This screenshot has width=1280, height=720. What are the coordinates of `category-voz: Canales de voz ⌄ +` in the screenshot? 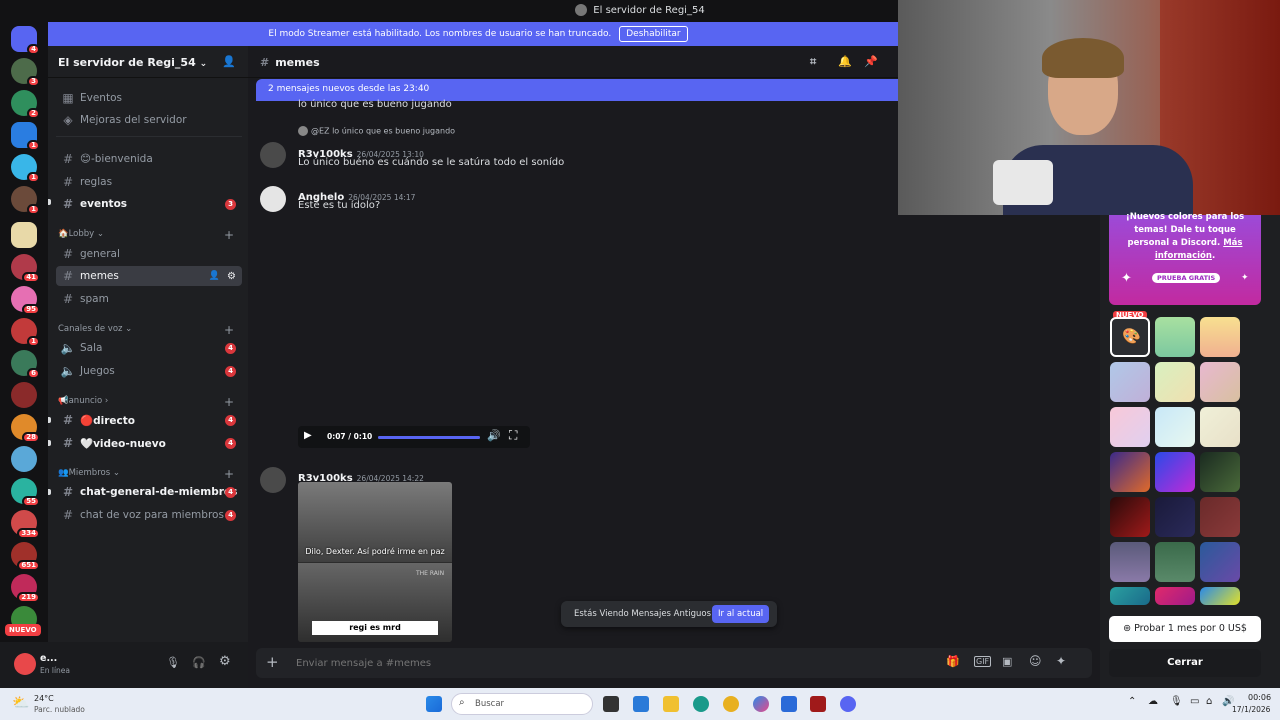 It's located at (148, 330).